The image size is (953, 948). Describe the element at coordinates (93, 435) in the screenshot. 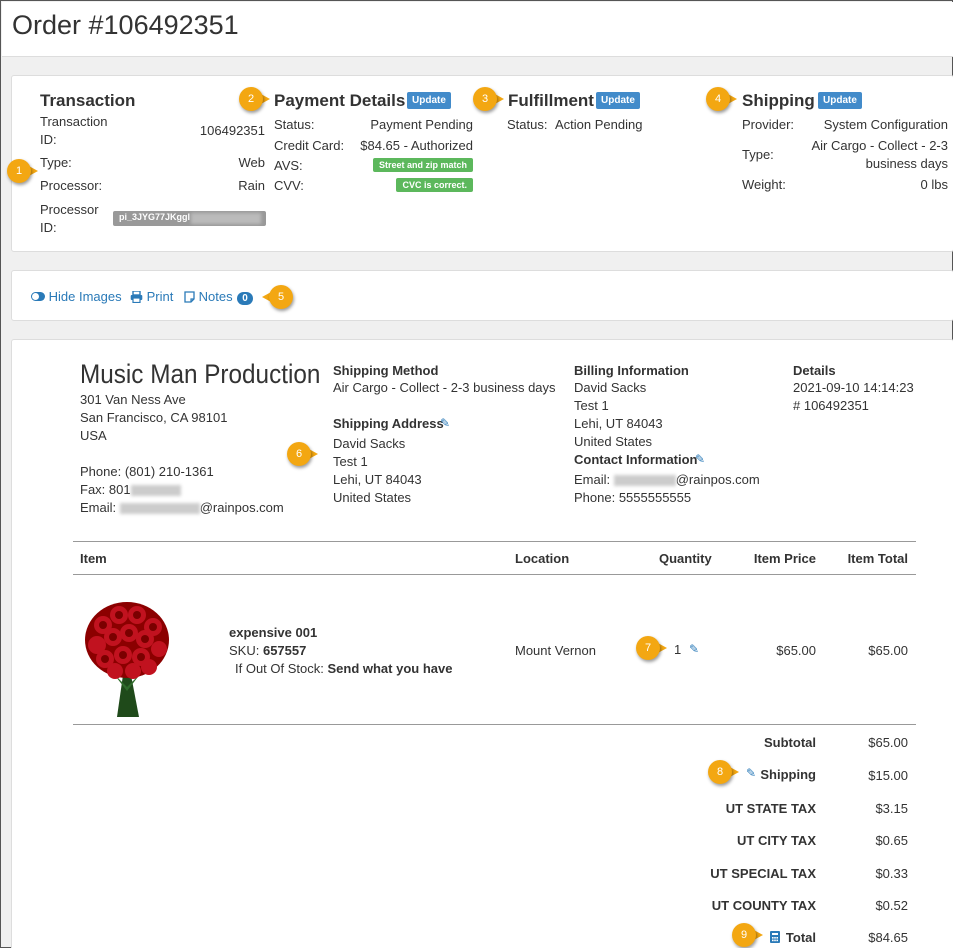

I see `store-country: USA` at that location.